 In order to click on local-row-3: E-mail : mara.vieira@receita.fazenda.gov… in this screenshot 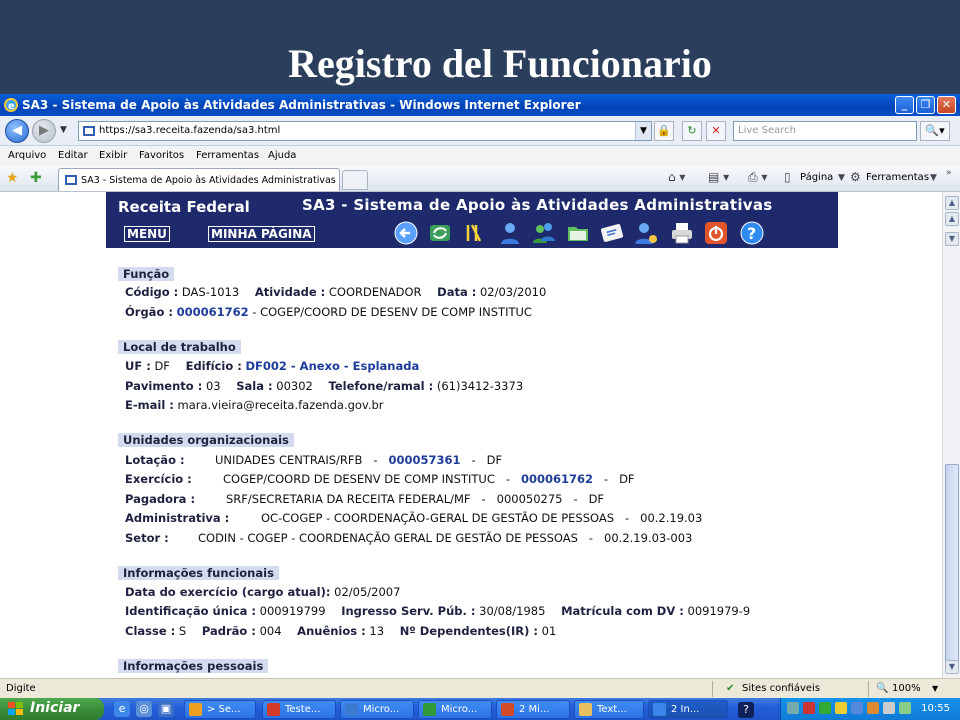, I will do `click(254, 405)`.